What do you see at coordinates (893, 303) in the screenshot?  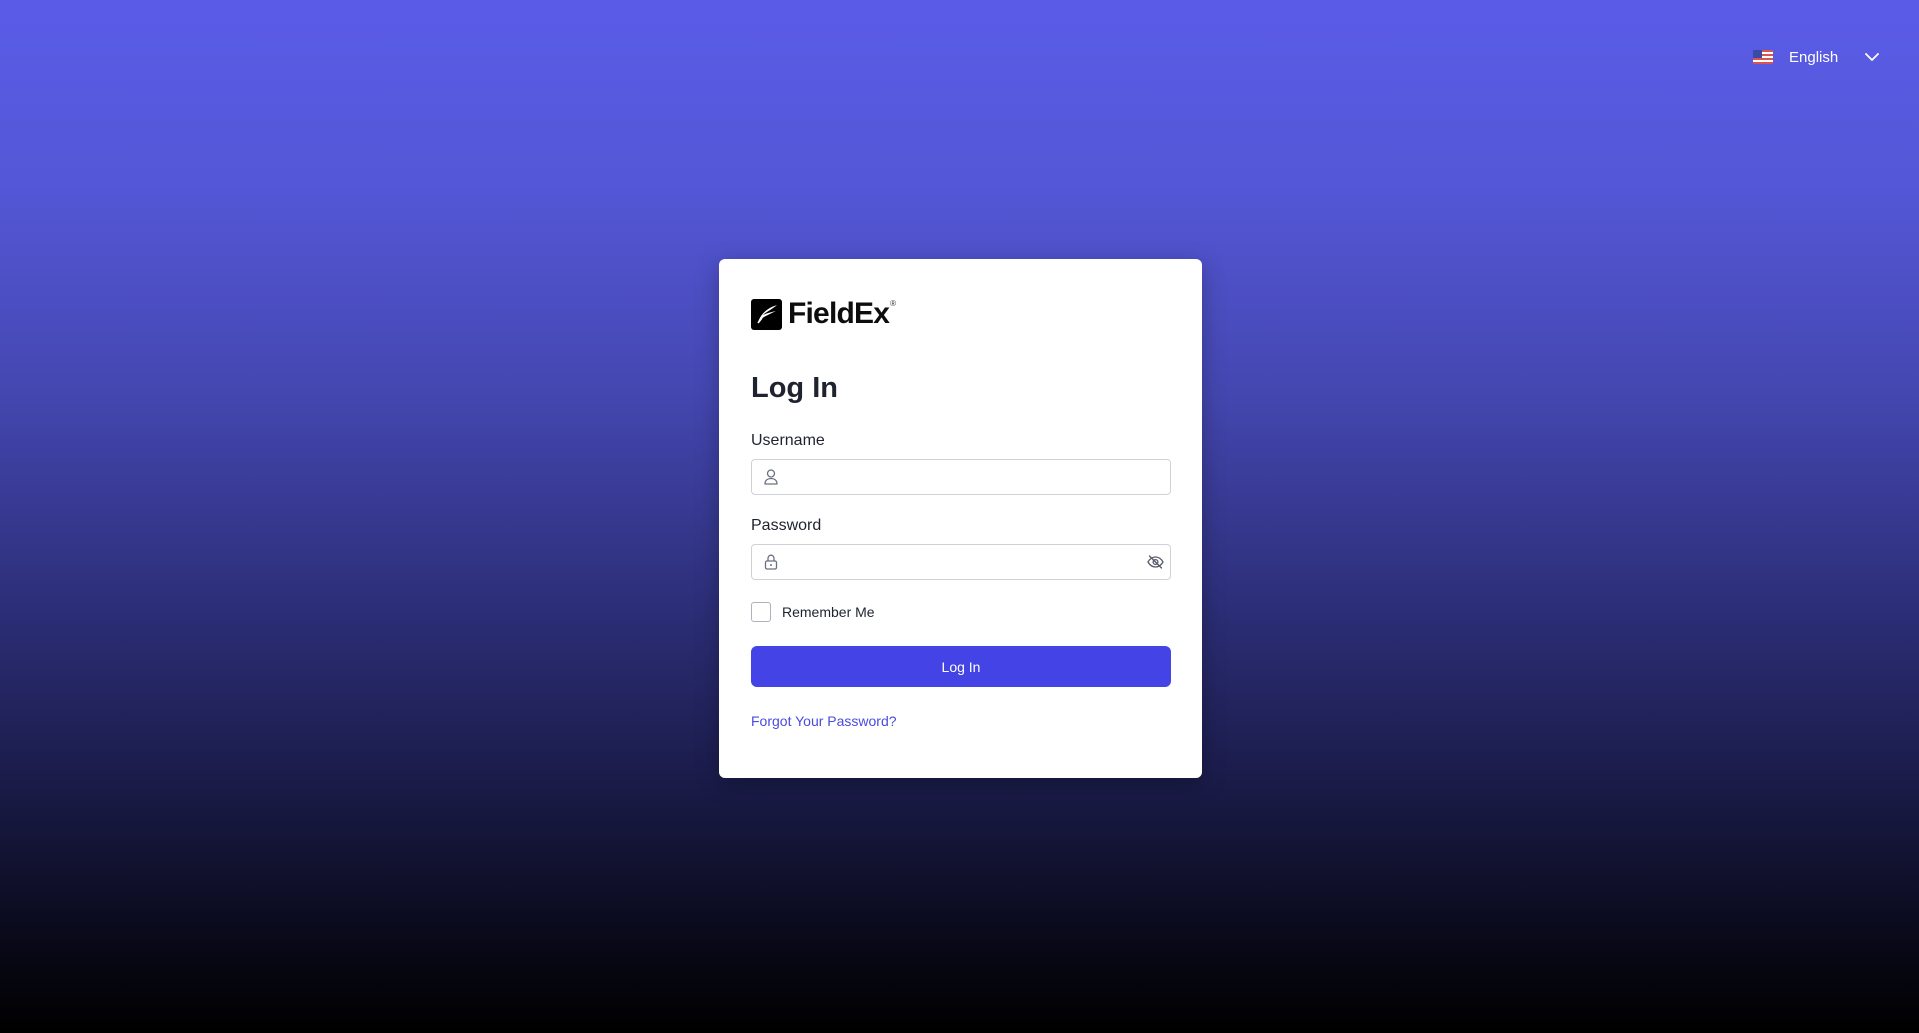 I see `registered-mark: ®` at bounding box center [893, 303].